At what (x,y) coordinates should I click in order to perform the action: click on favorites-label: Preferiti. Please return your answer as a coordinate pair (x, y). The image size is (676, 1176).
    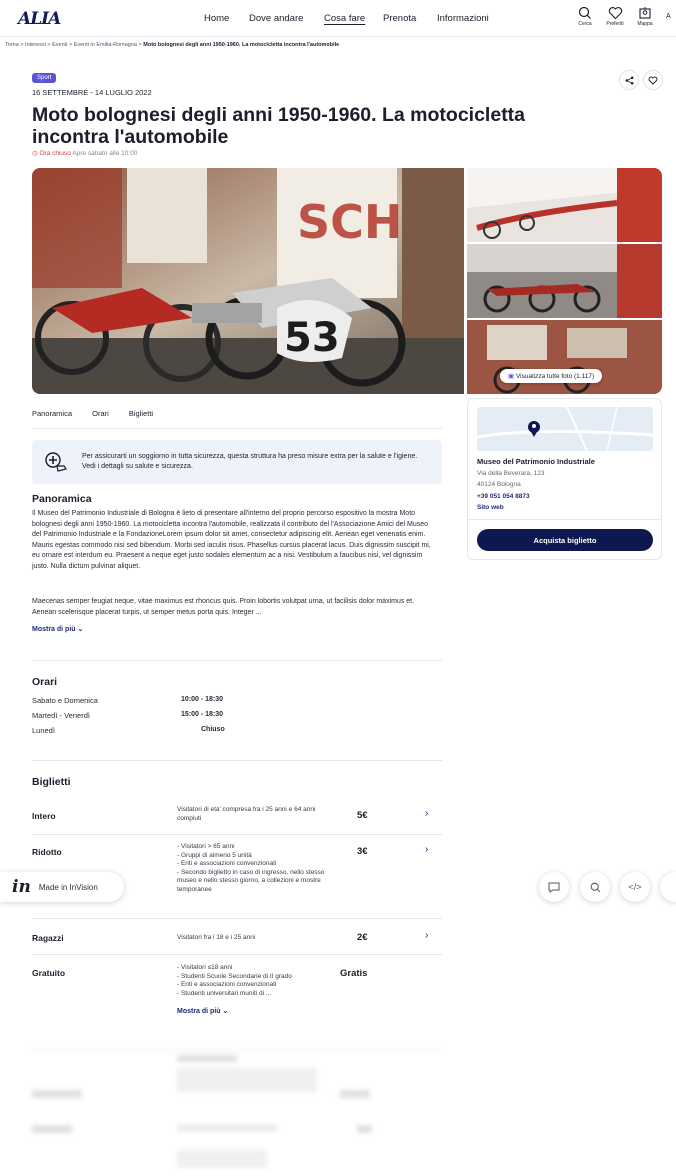
    Looking at the image, I should click on (615, 24).